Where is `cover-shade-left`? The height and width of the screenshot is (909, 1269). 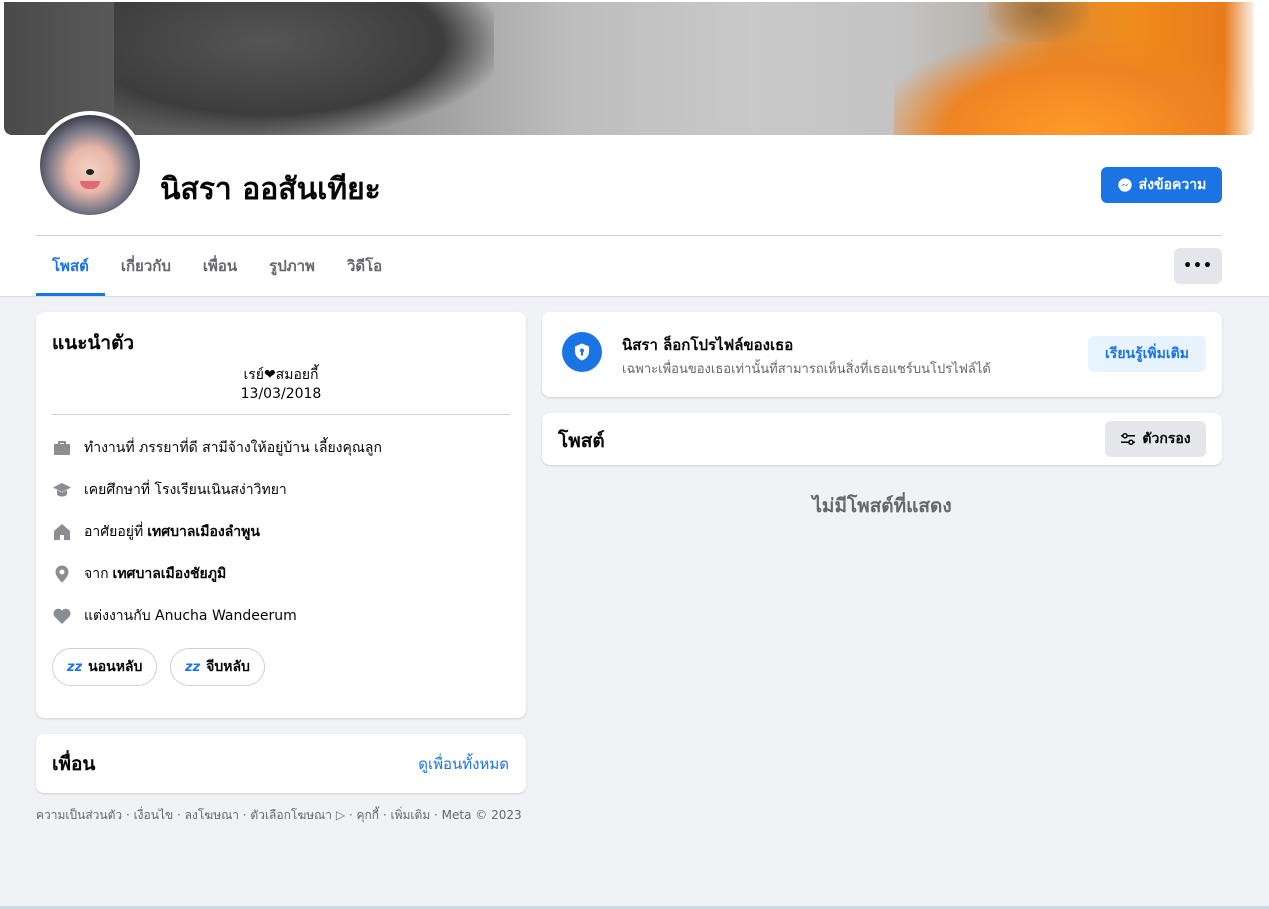 cover-shade-left is located at coordinates (304, 68).